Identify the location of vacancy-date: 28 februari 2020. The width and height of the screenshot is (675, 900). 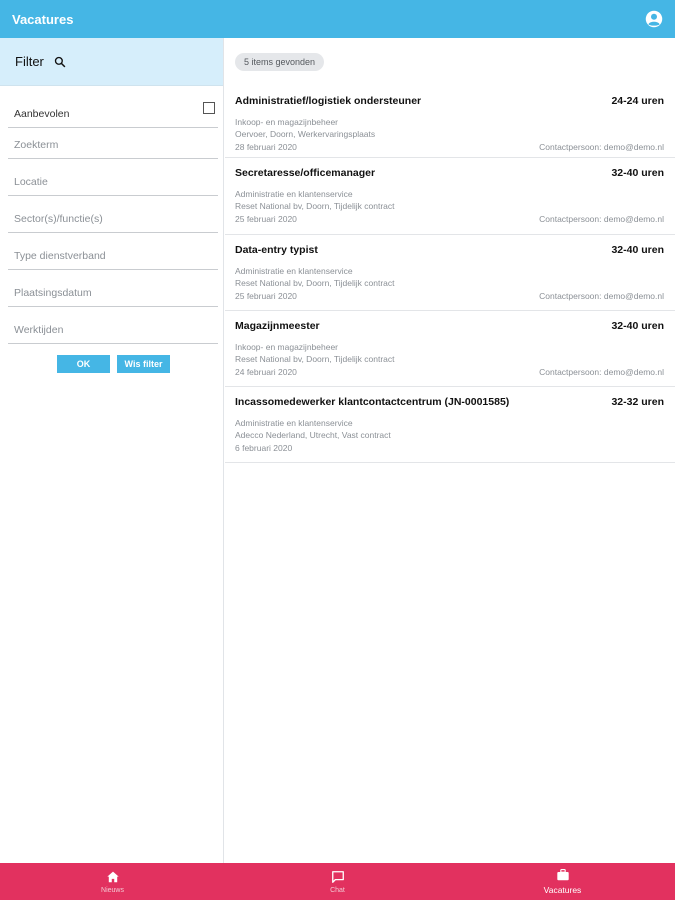
(266, 147).